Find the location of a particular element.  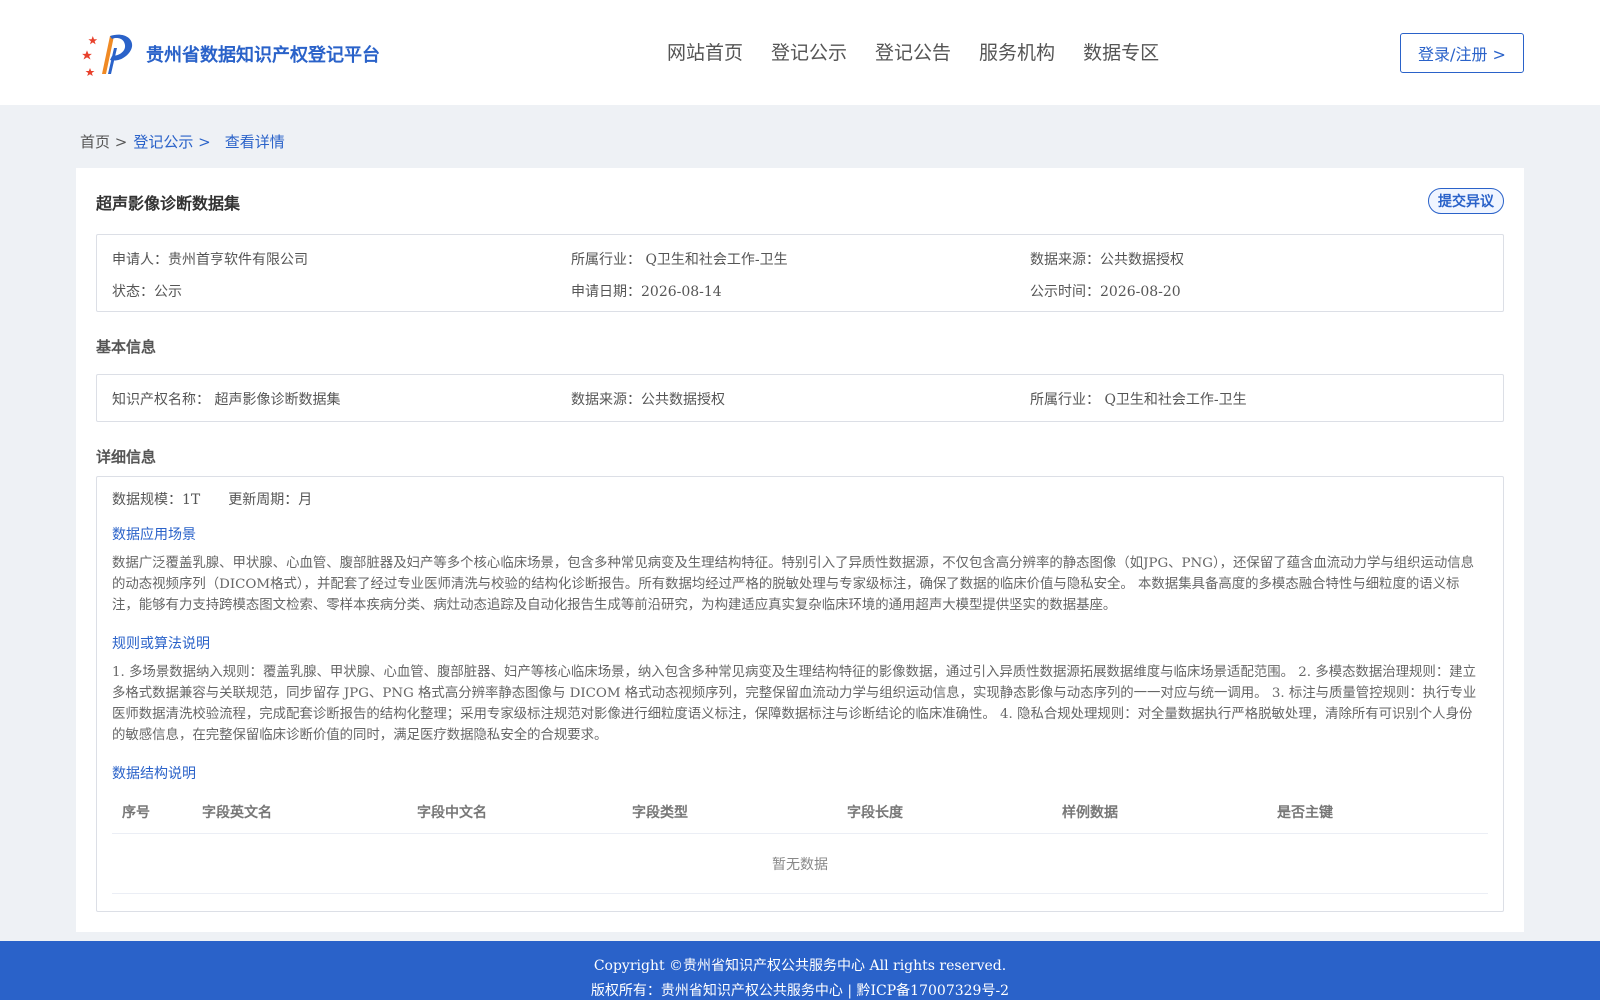

page-title: 超声影像诊断数据集 is located at coordinates (168, 203).